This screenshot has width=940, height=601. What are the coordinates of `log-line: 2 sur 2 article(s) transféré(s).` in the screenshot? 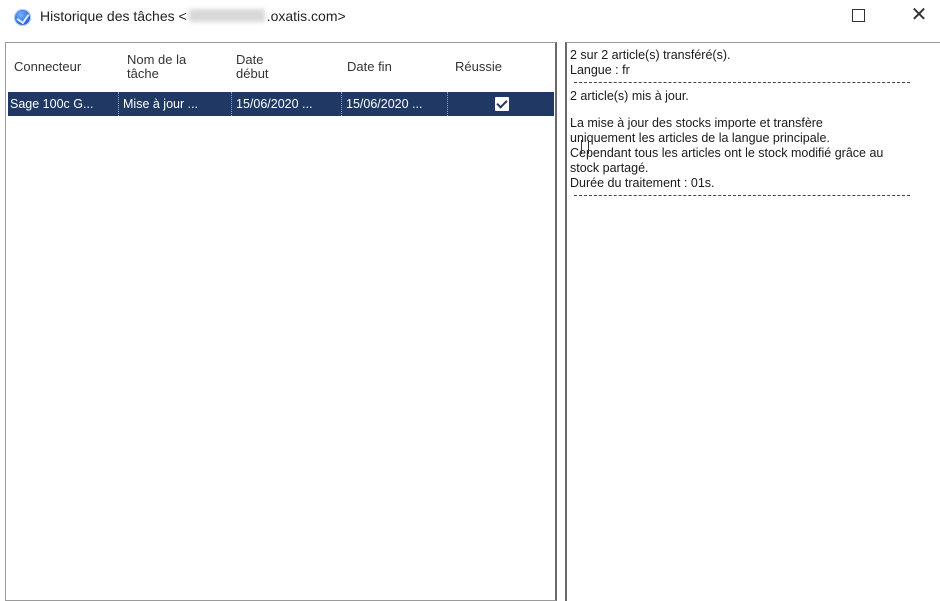 It's located at (650, 55).